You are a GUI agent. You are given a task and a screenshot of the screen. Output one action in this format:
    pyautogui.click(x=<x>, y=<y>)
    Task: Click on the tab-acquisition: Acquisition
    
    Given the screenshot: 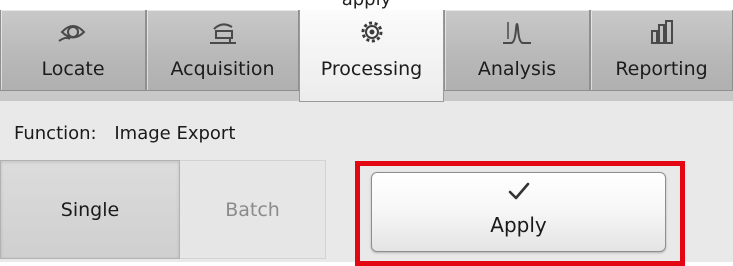 What is the action you would take?
    pyautogui.click(x=222, y=50)
    